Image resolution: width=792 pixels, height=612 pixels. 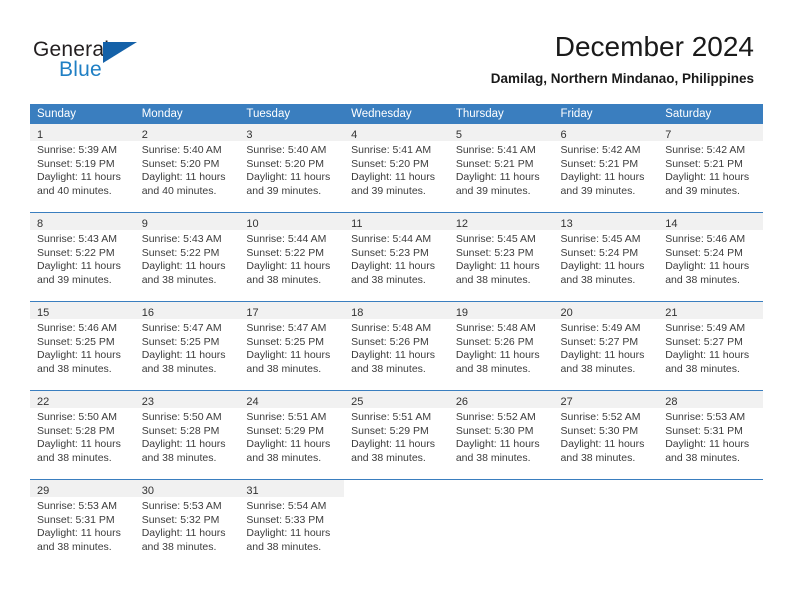 I want to click on sunset-line: Sunset: 5:29 PM, so click(x=285, y=430).